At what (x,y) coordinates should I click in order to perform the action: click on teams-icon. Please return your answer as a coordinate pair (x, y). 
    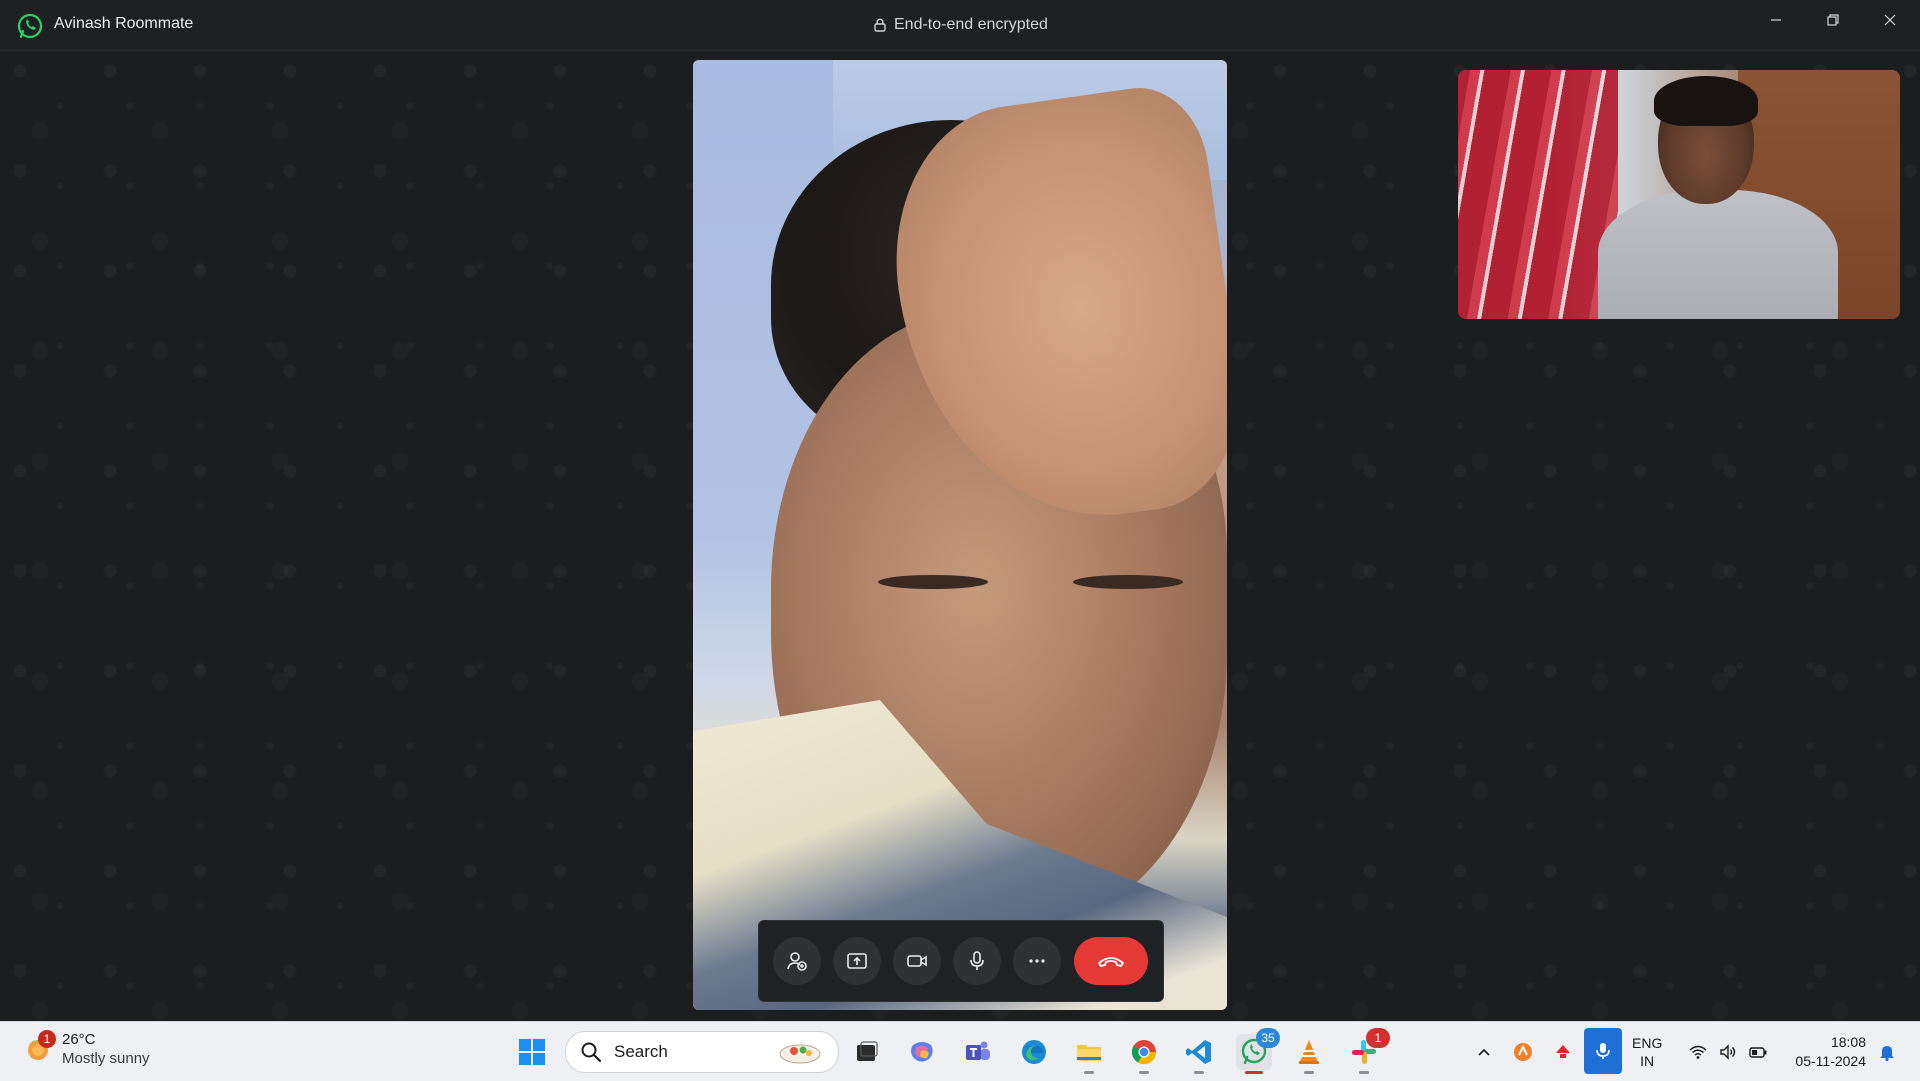
    Looking at the image, I should click on (978, 1050).